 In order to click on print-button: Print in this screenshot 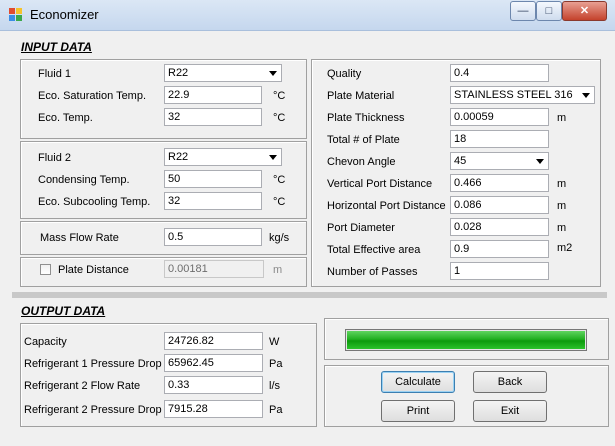, I will do `click(418, 411)`.